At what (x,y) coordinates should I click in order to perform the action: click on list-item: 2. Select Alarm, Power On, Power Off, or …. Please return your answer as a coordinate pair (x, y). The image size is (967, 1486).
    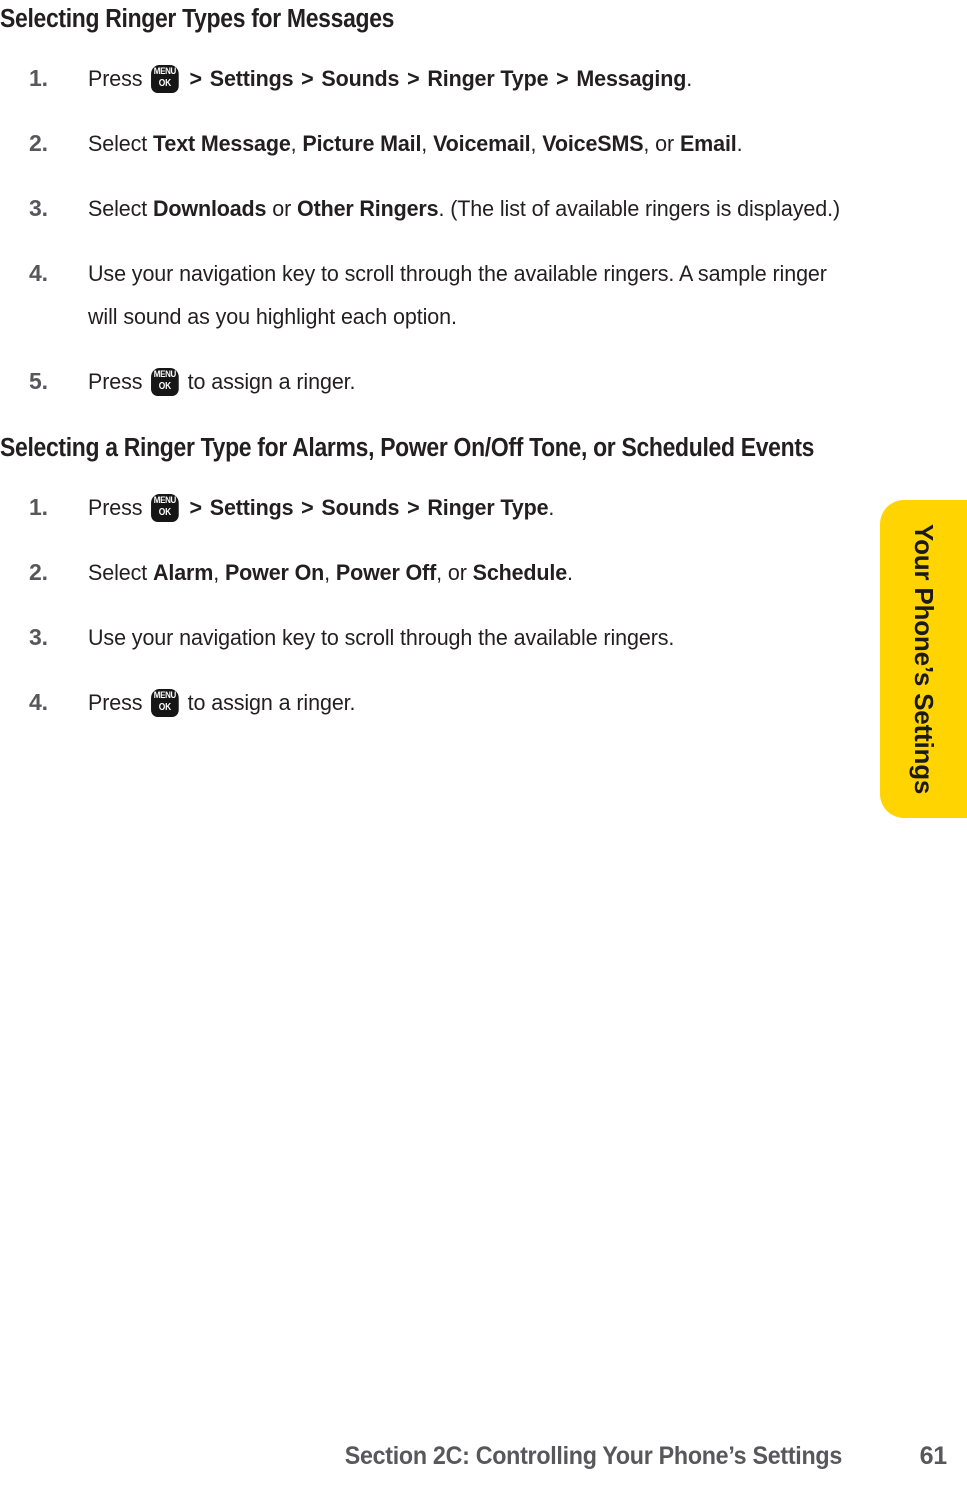
    Looking at the image, I should click on (425, 572).